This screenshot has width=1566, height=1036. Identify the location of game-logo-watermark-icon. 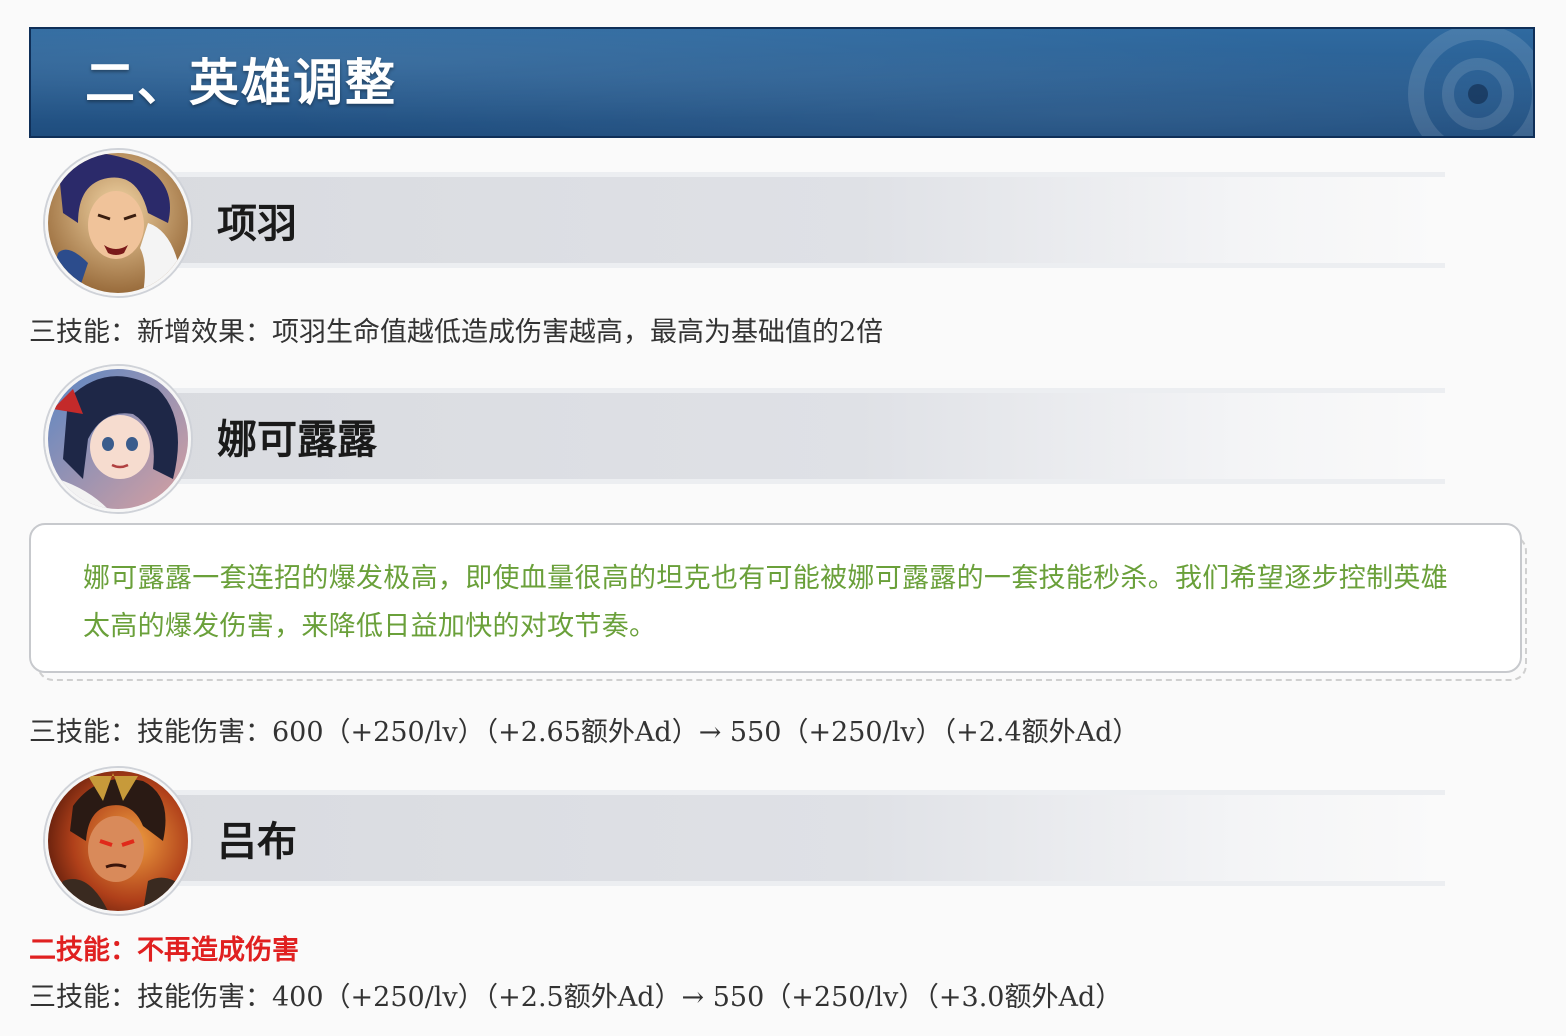
(1470, 82).